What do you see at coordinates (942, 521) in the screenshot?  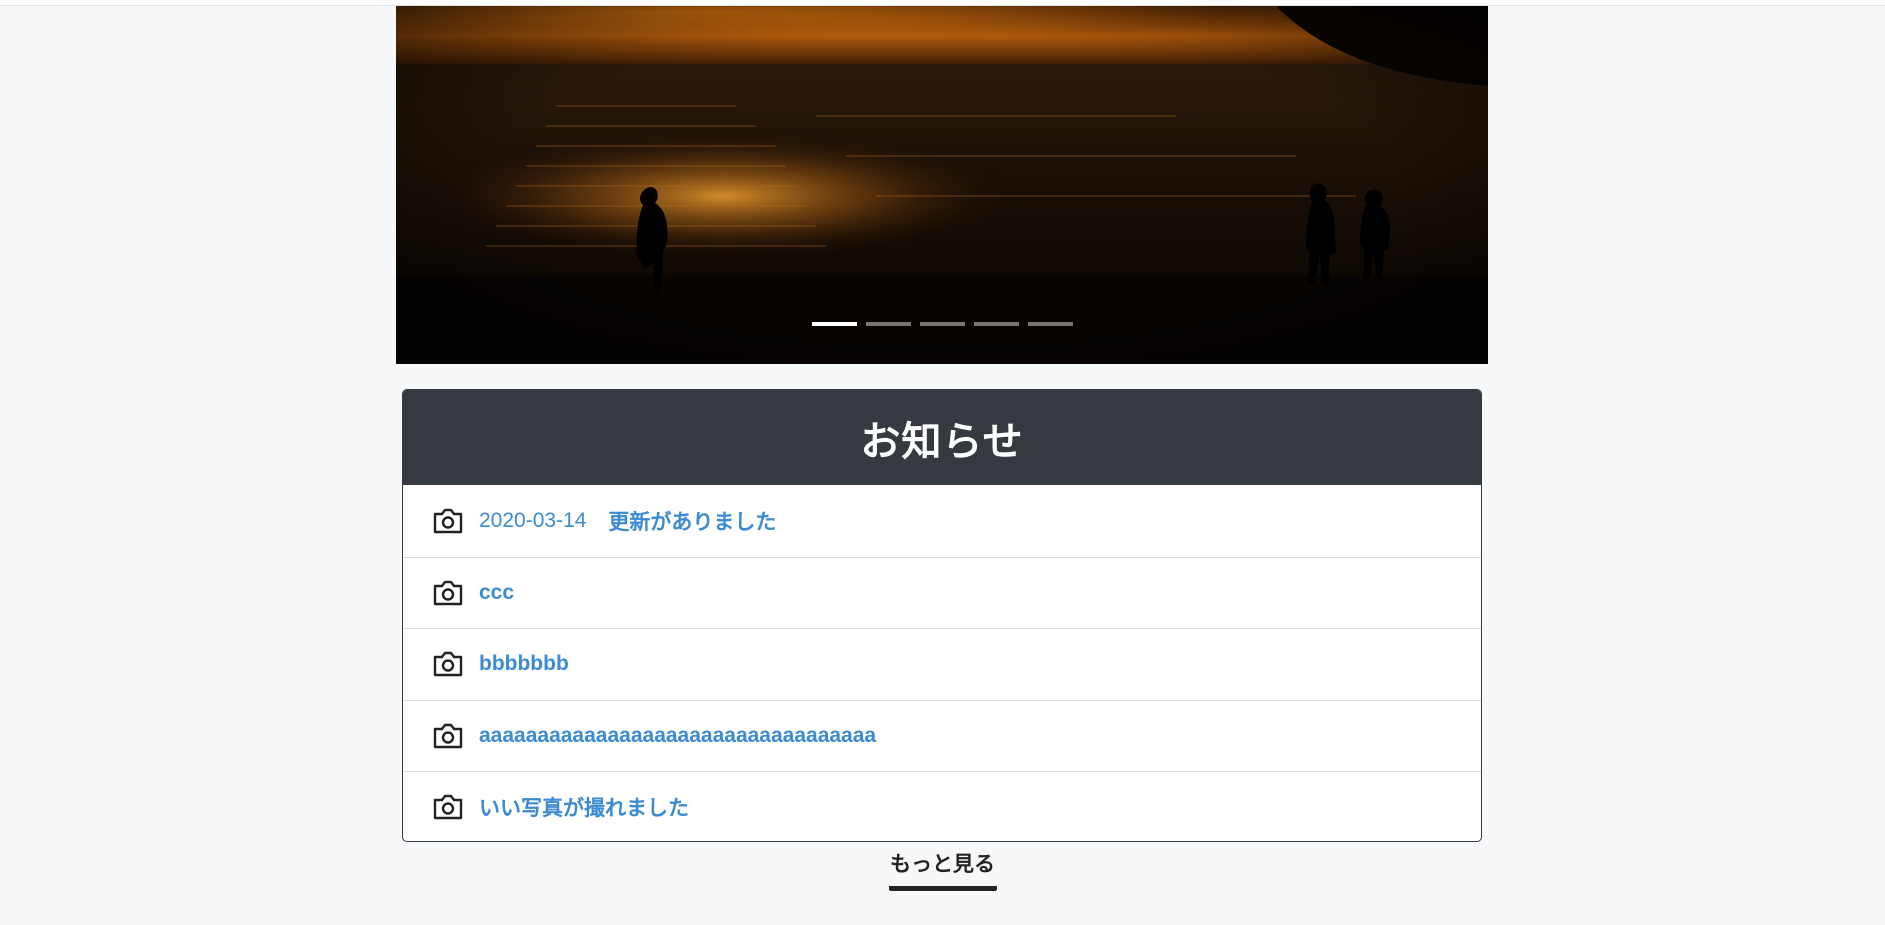 I see `news-item: 2020-03-14 更新がありました` at bounding box center [942, 521].